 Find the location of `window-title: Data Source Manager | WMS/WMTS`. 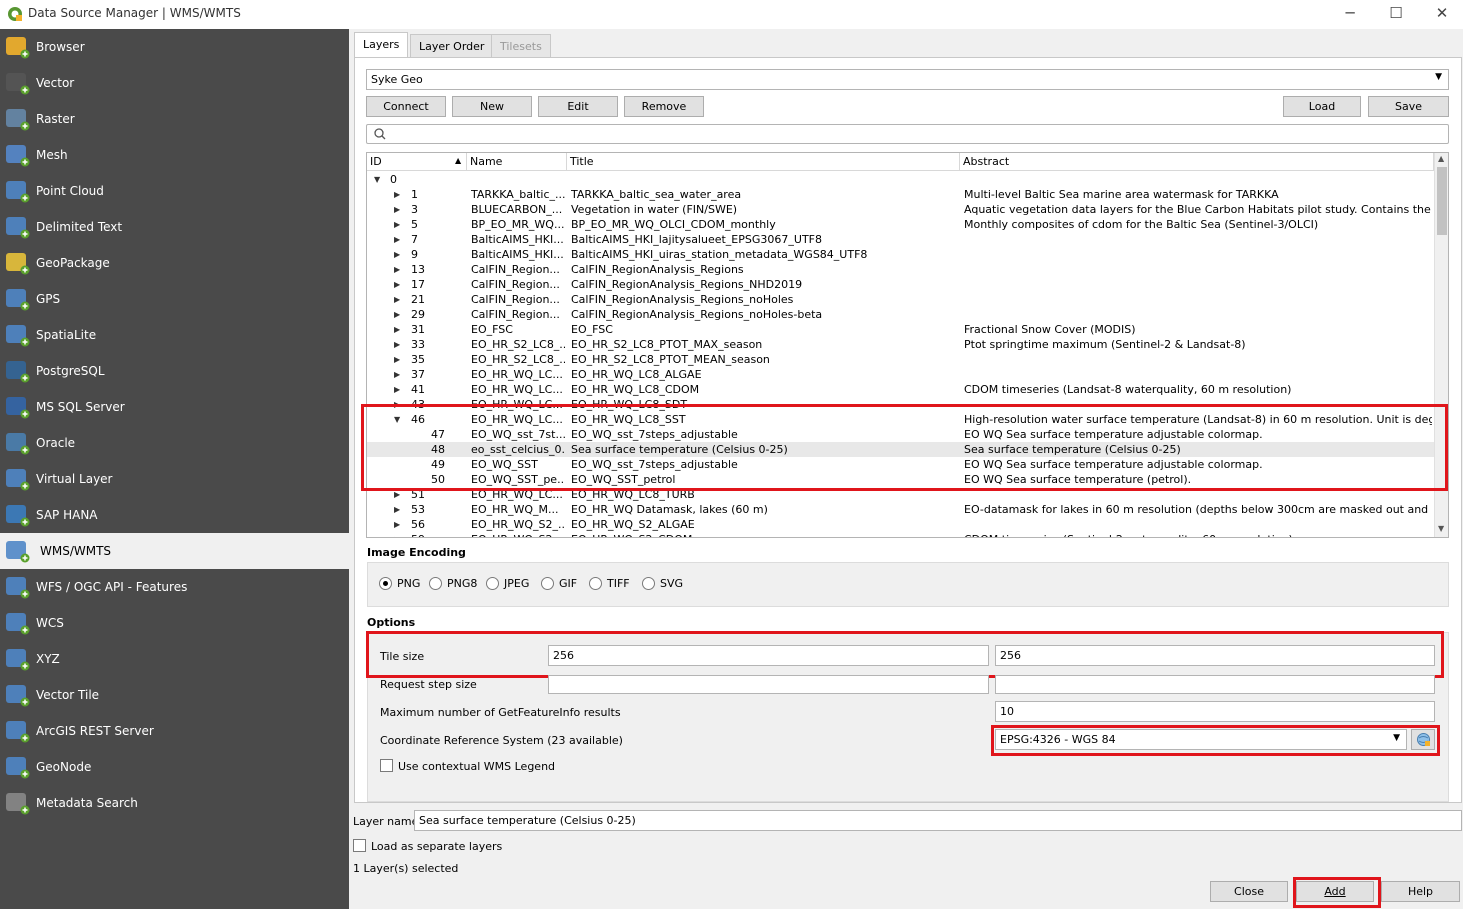

window-title: Data Source Manager | WMS/WMTS is located at coordinates (134, 13).